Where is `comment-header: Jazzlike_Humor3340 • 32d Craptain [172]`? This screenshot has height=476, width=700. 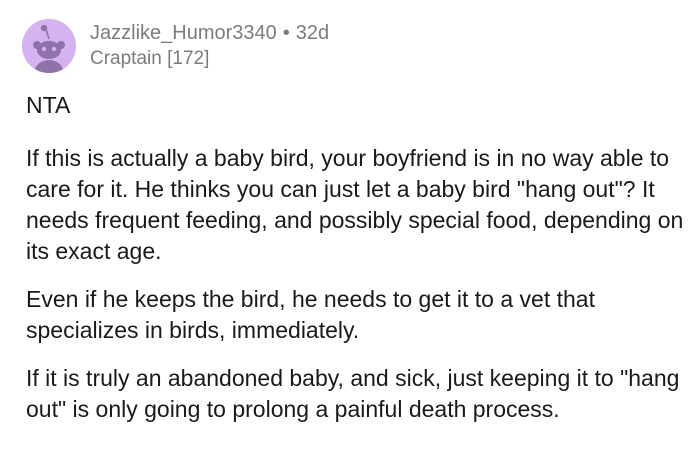
comment-header: Jazzlike_Humor3340 • 32d Craptain [172] is located at coordinates (175, 46).